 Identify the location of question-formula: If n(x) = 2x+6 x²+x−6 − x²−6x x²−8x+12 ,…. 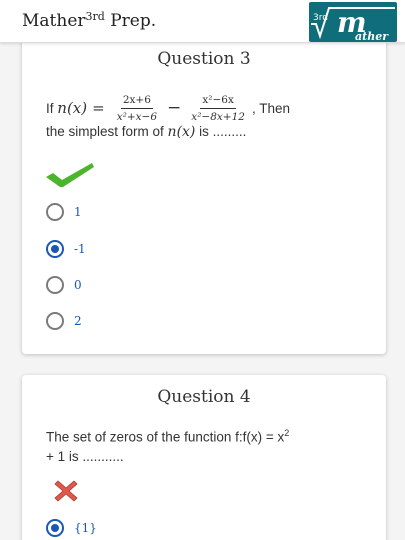
(168, 108).